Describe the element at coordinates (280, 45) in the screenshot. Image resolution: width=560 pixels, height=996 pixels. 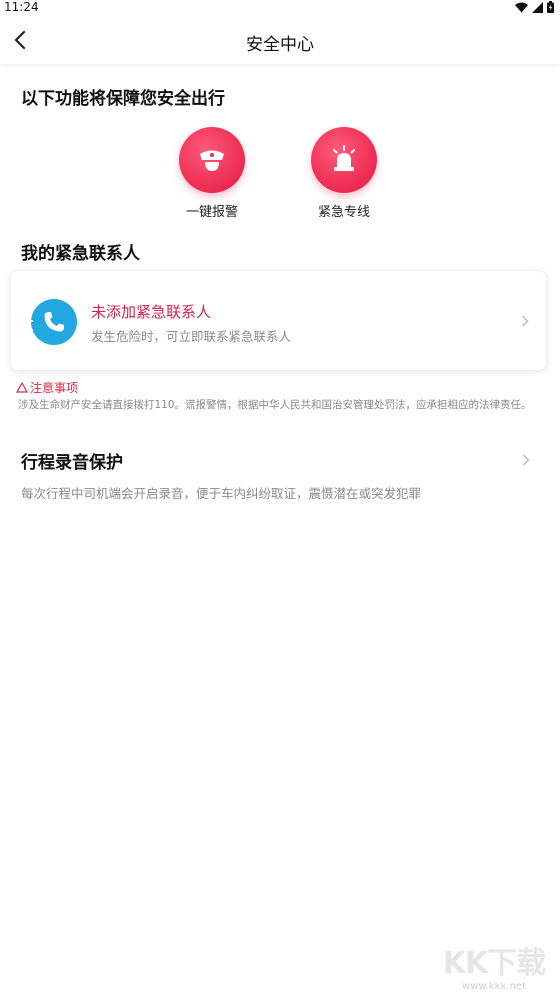
I see `page-title: 安全中心` at that location.